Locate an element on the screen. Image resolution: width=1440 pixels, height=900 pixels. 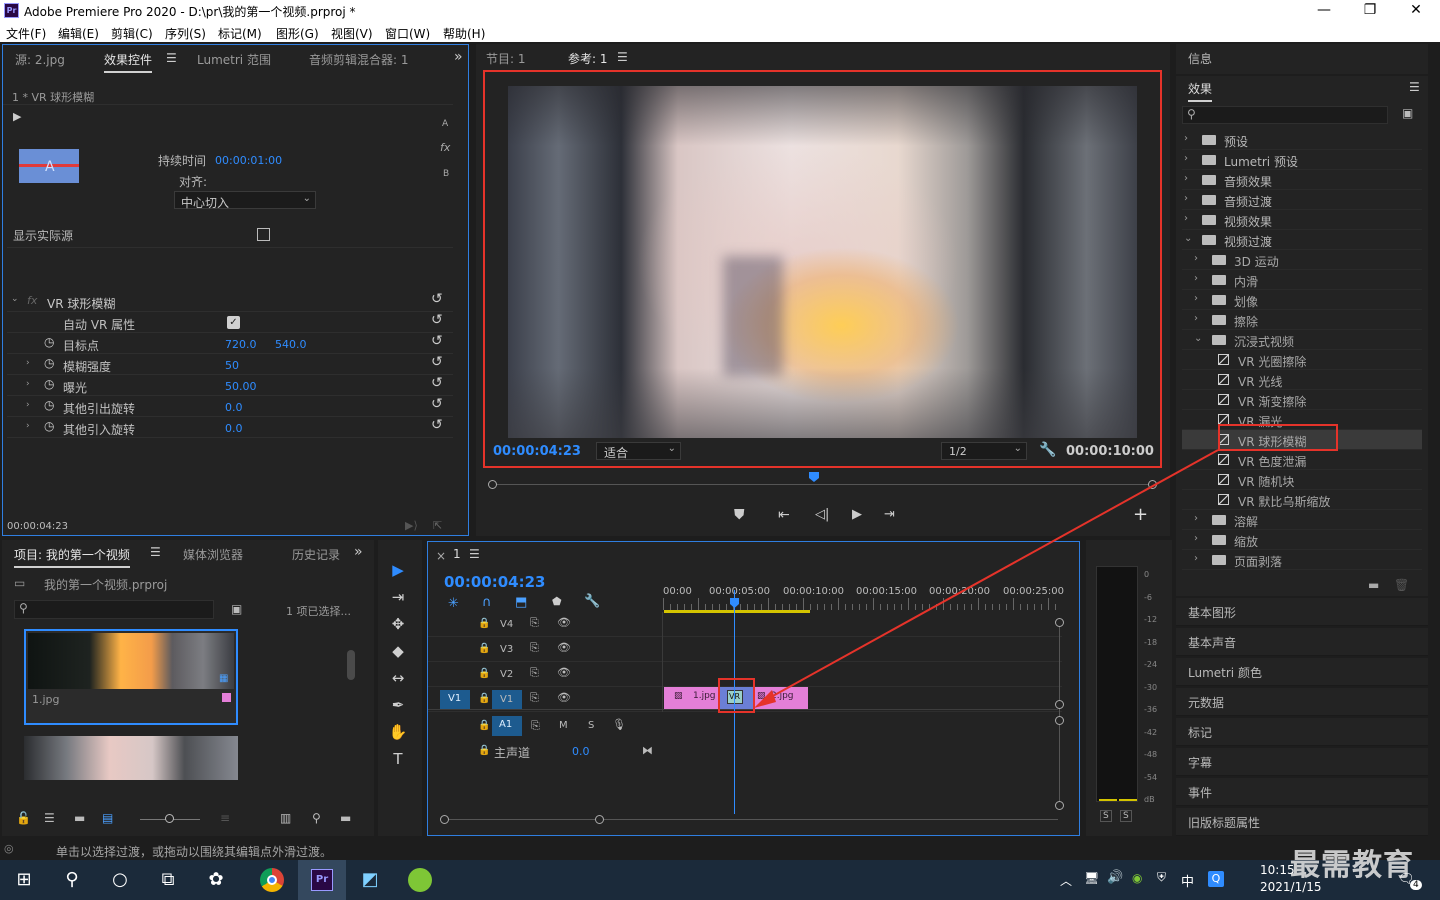
menu-graphics: 图形(G) is located at coordinates (297, 33).